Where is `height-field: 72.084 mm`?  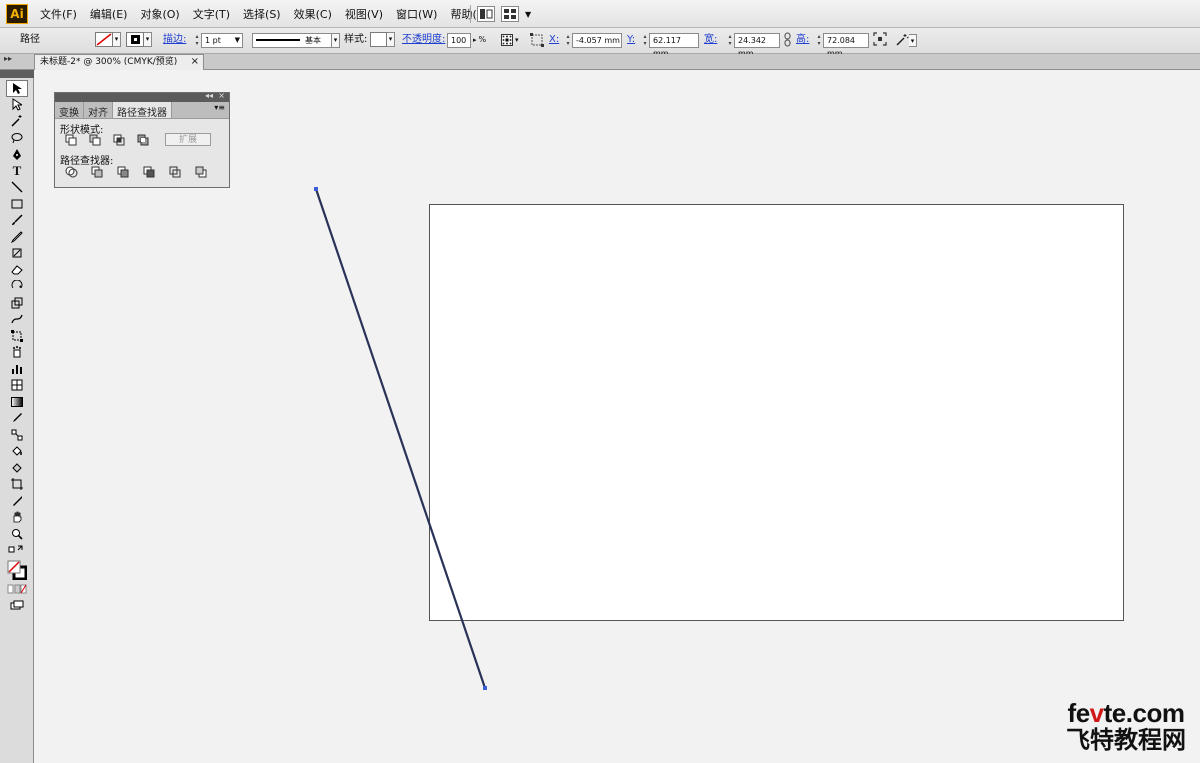
height-field: 72.084 mm is located at coordinates (846, 45).